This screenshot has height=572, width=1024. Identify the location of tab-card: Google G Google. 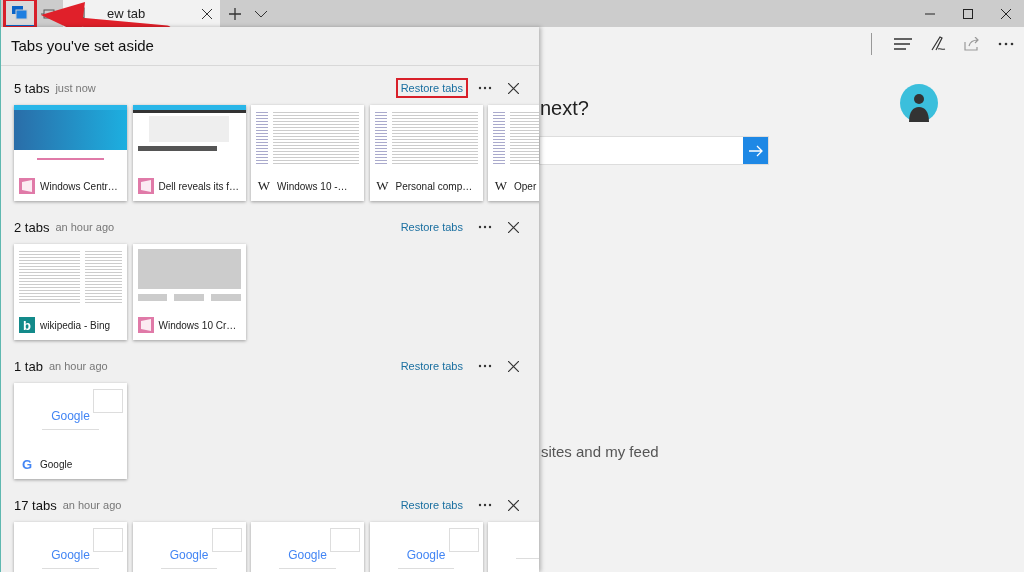
(70, 431).